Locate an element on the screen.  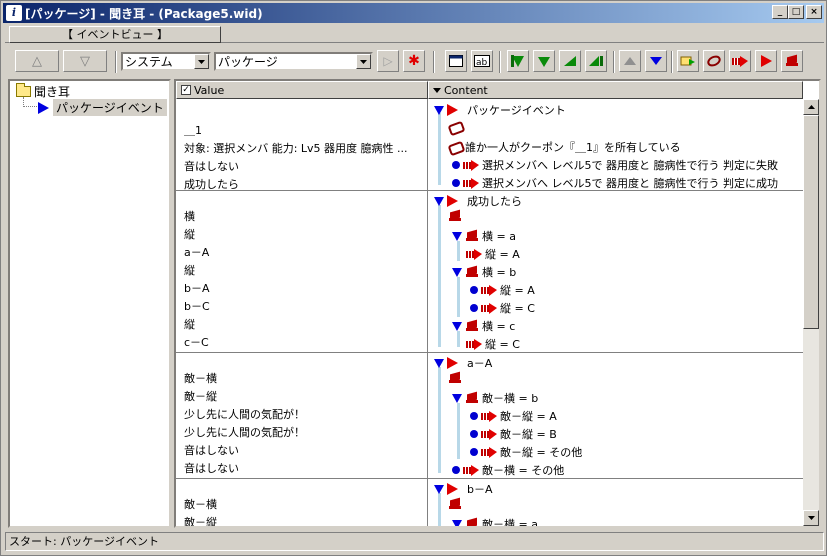
move-down-button: ▽ is located at coordinates (85, 61).